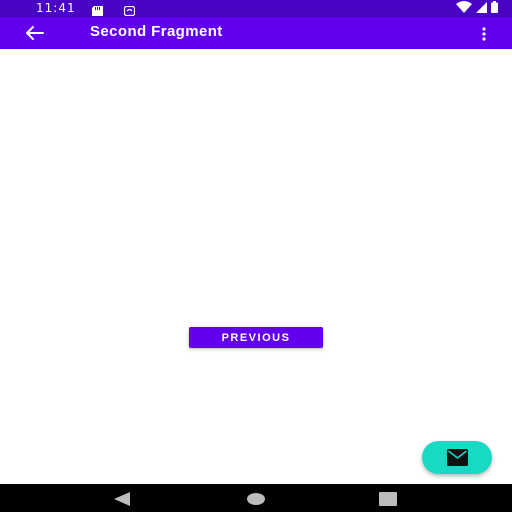 The height and width of the screenshot is (512, 512). What do you see at coordinates (56, 8) in the screenshot?
I see `status-time: 11:41` at bounding box center [56, 8].